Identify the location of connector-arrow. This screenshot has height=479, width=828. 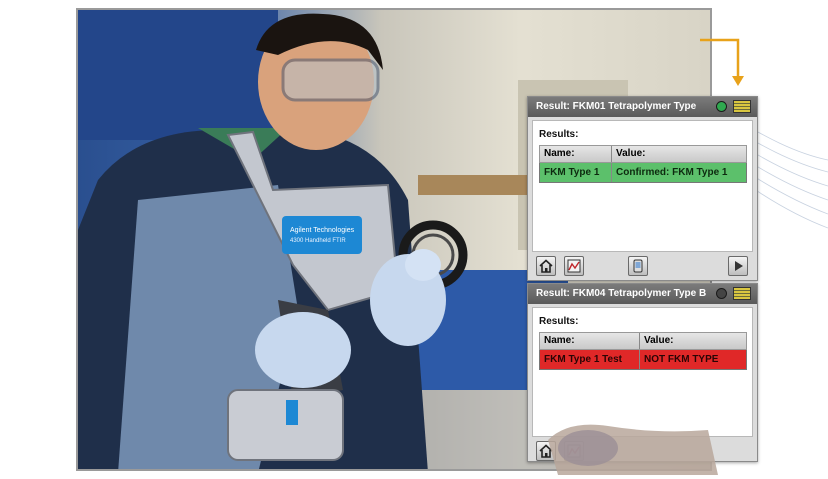
(722, 62).